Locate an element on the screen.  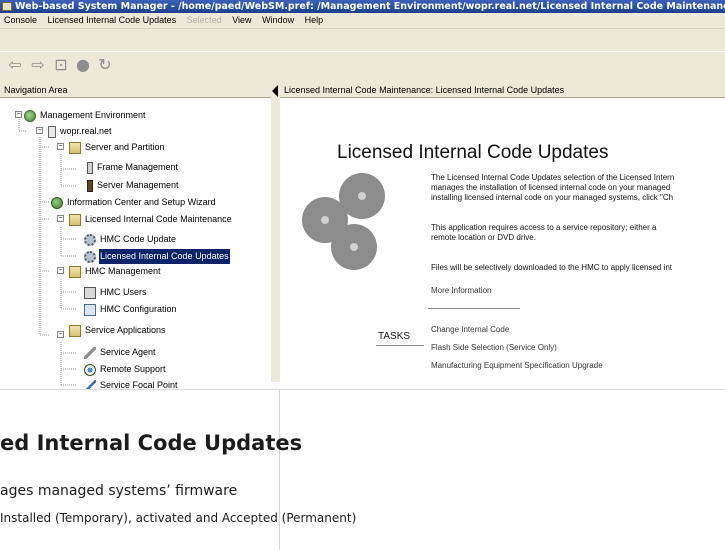
stop-icon: ● is located at coordinates (83, 64).